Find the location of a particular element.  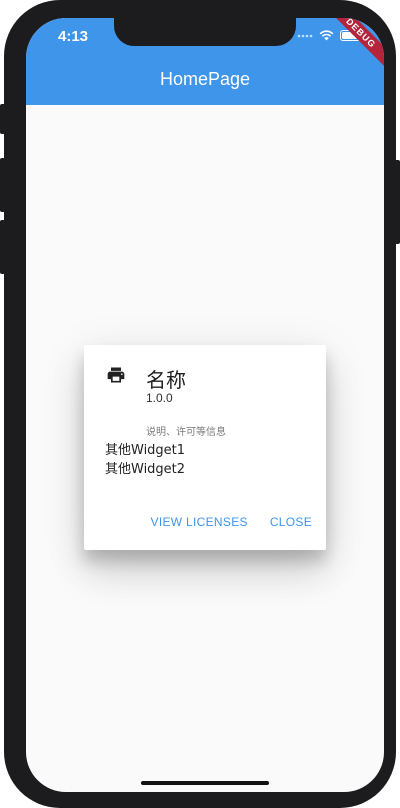

volume-down-button is located at coordinates (3, 247).